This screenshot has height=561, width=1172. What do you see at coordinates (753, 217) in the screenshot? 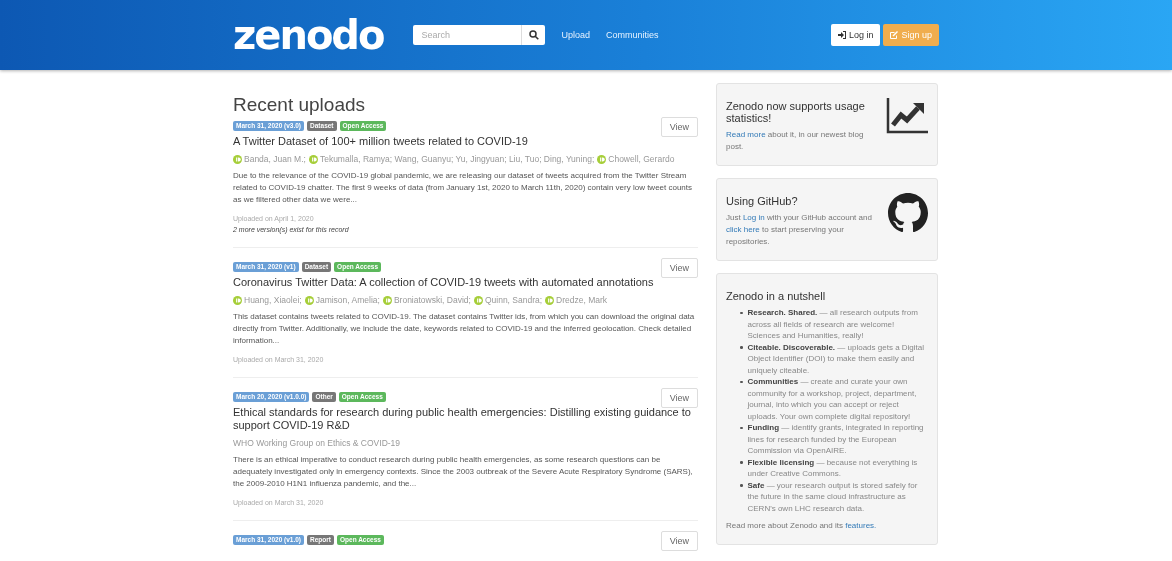
I see `text-link: Log in` at bounding box center [753, 217].